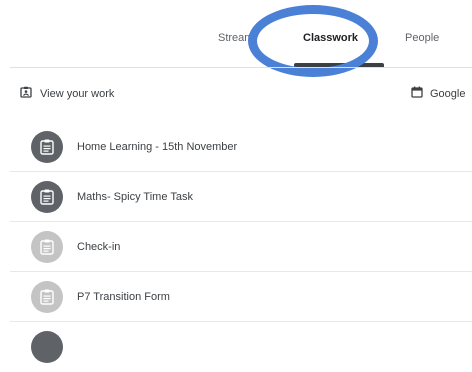  I want to click on tab-stream: Stream, so click(235, 38).